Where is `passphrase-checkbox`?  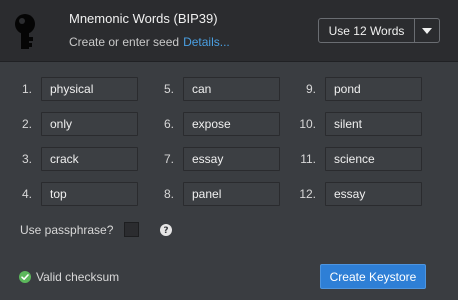 passphrase-checkbox is located at coordinates (131, 229).